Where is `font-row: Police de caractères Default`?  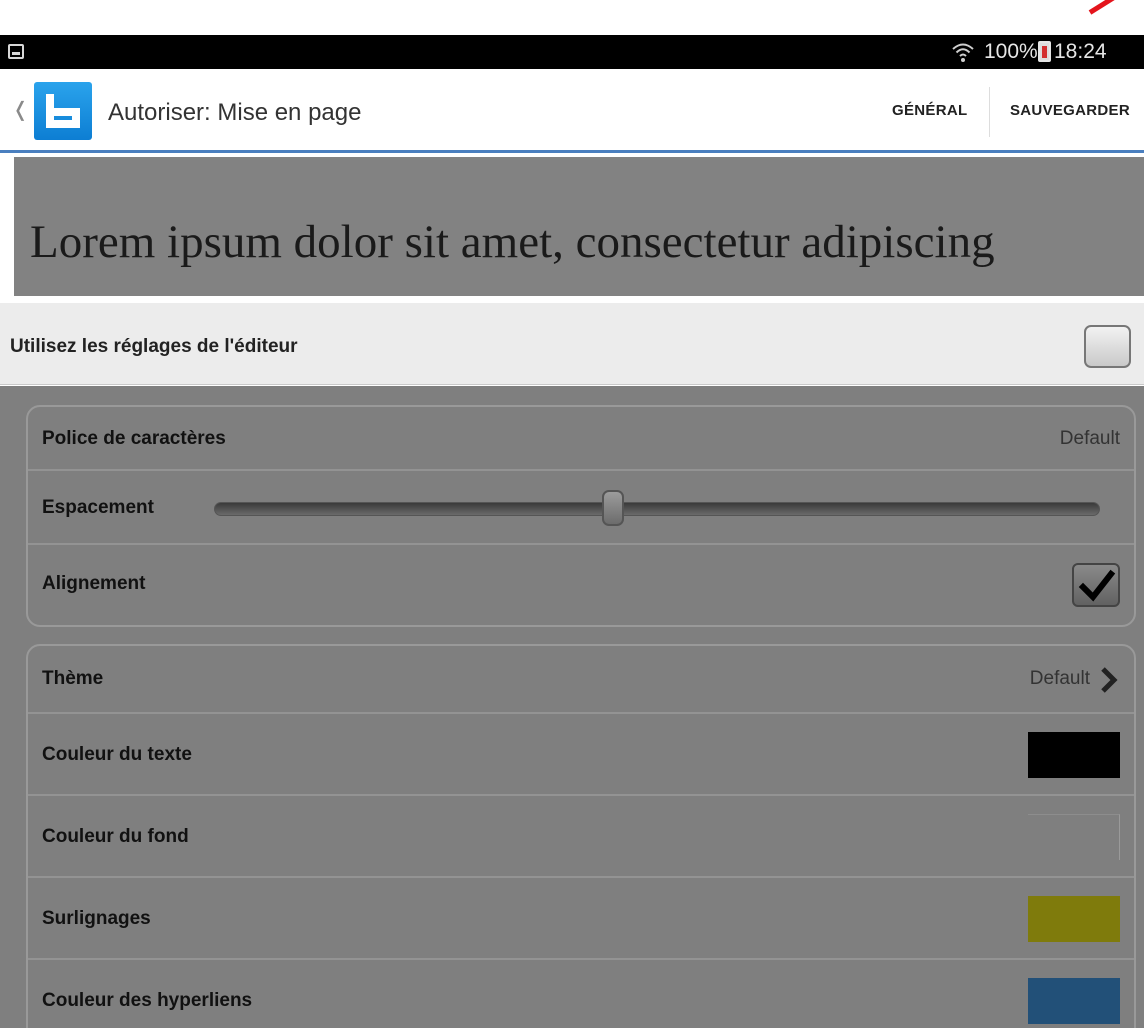 font-row: Police de caractères Default is located at coordinates (581, 439).